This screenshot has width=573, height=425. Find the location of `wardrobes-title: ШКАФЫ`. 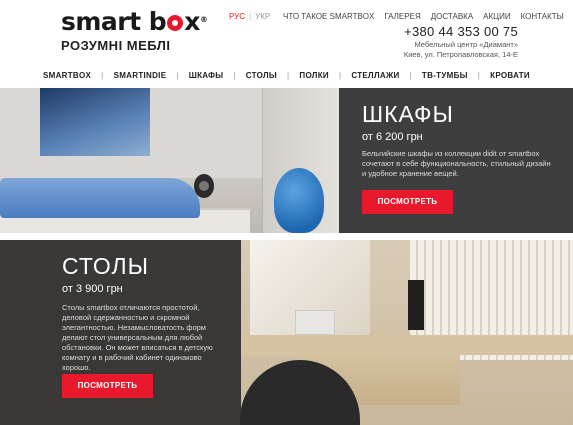

wardrobes-title: ШКАФЫ is located at coordinates (408, 114).